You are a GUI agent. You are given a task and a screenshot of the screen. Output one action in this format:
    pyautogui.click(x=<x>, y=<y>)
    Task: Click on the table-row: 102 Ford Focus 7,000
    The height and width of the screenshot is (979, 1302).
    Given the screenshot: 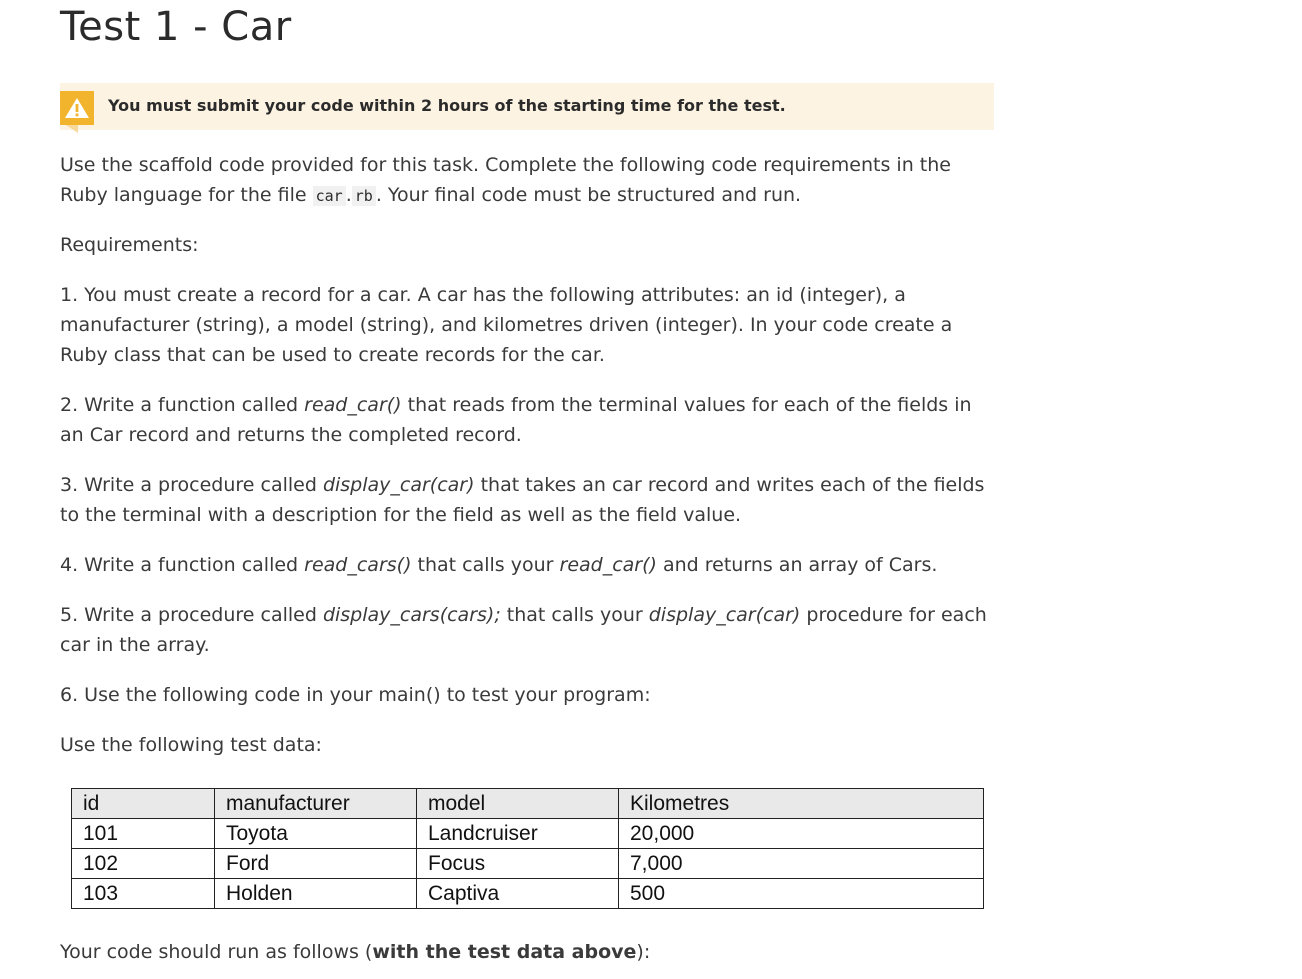 What is the action you would take?
    pyautogui.click(x=527, y=863)
    